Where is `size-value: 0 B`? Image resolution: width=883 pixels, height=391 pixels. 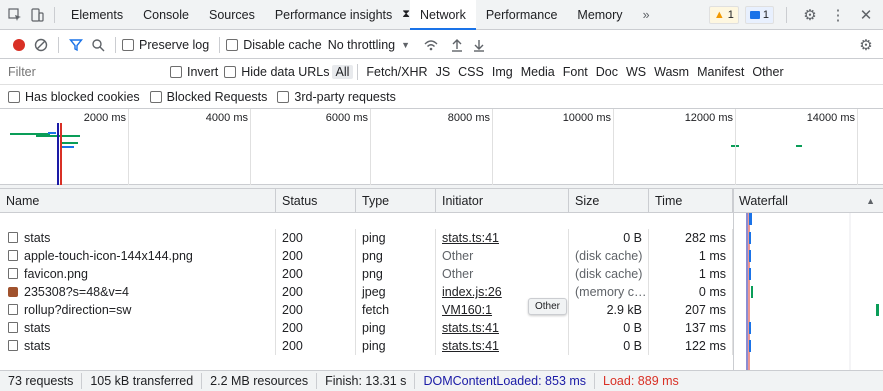 size-value: 0 B is located at coordinates (632, 238).